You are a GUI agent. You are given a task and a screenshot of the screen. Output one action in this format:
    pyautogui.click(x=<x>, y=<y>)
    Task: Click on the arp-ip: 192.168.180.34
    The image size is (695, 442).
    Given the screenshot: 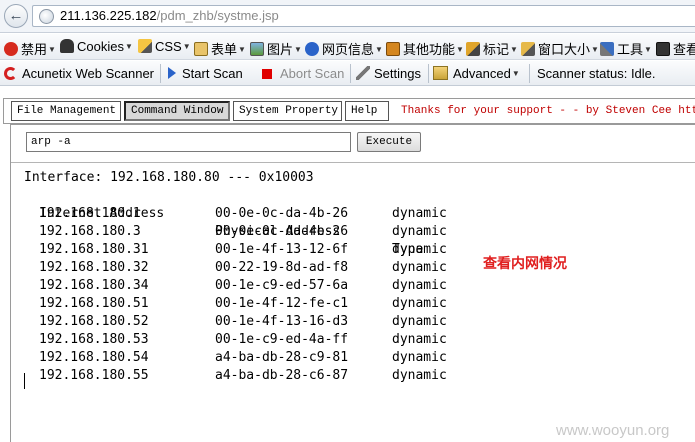 What is the action you would take?
    pyautogui.click(x=94, y=285)
    